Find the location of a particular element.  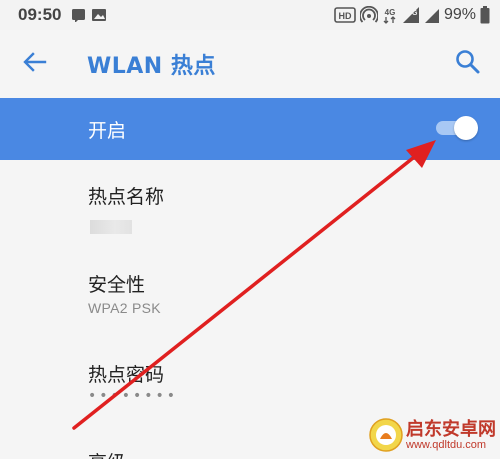

hotspot-toggle-row: 开启 is located at coordinates (250, 129).